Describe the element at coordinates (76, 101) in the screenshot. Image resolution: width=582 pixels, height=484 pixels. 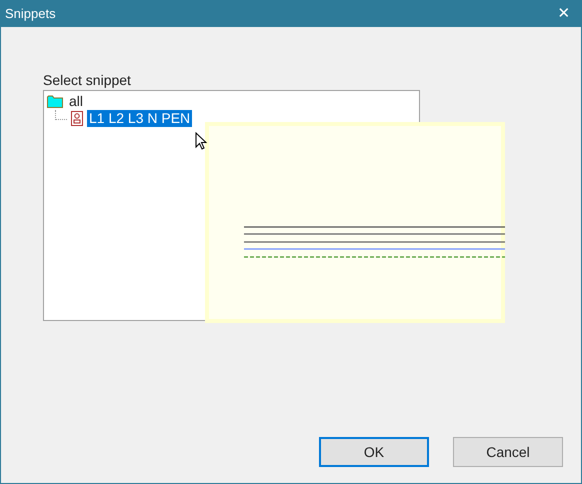
I see `tree-item: all` at that location.